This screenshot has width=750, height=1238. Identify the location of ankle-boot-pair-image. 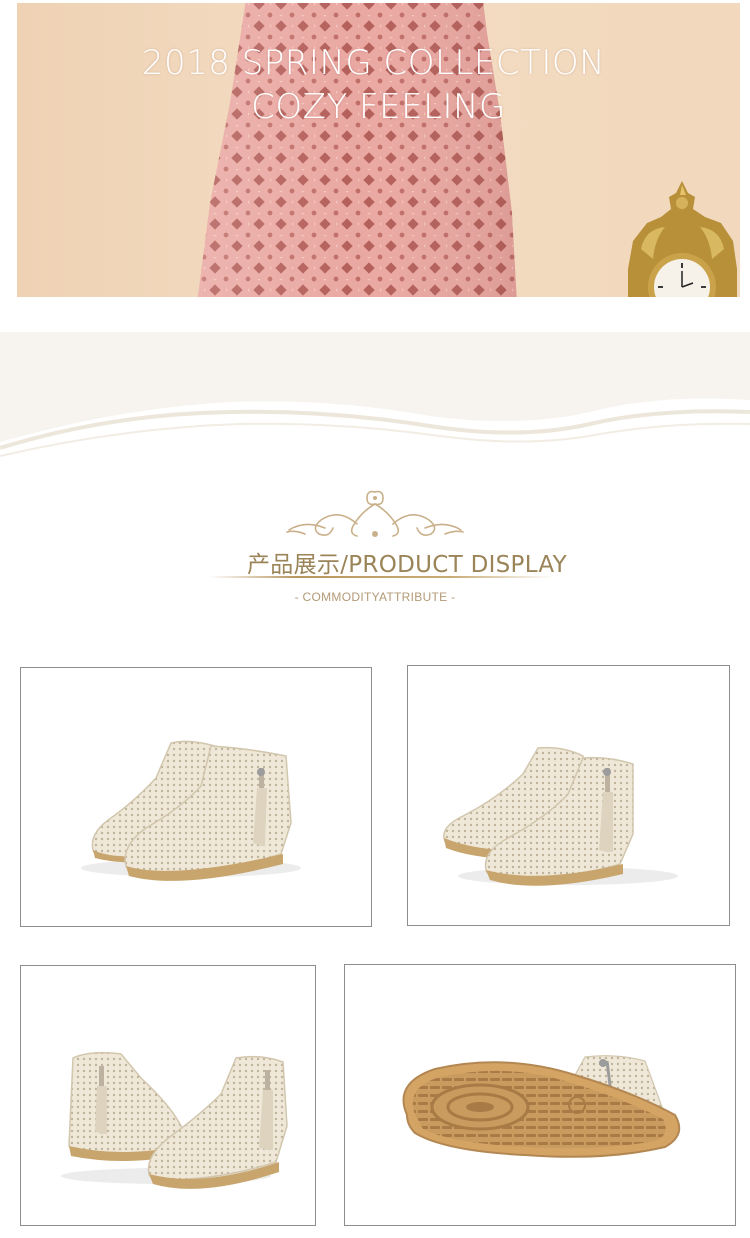
(191, 810).